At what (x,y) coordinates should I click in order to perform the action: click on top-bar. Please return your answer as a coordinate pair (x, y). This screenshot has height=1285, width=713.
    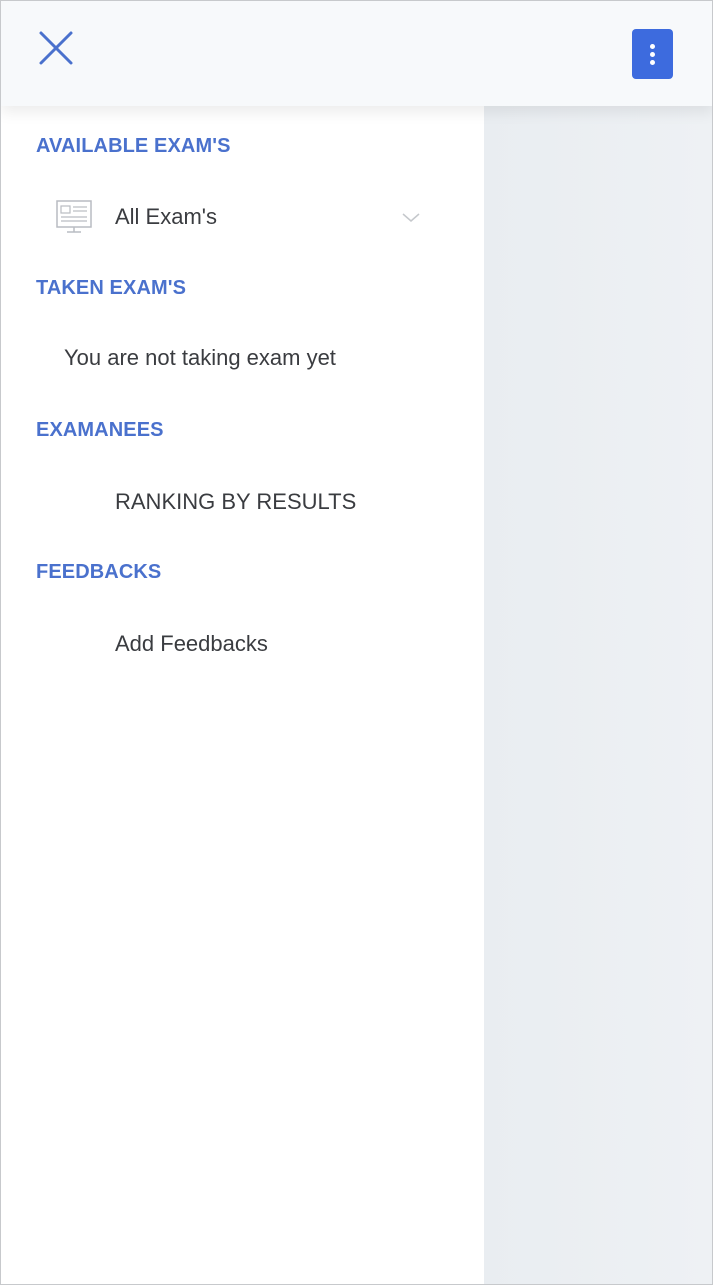
    Looking at the image, I should click on (356, 53).